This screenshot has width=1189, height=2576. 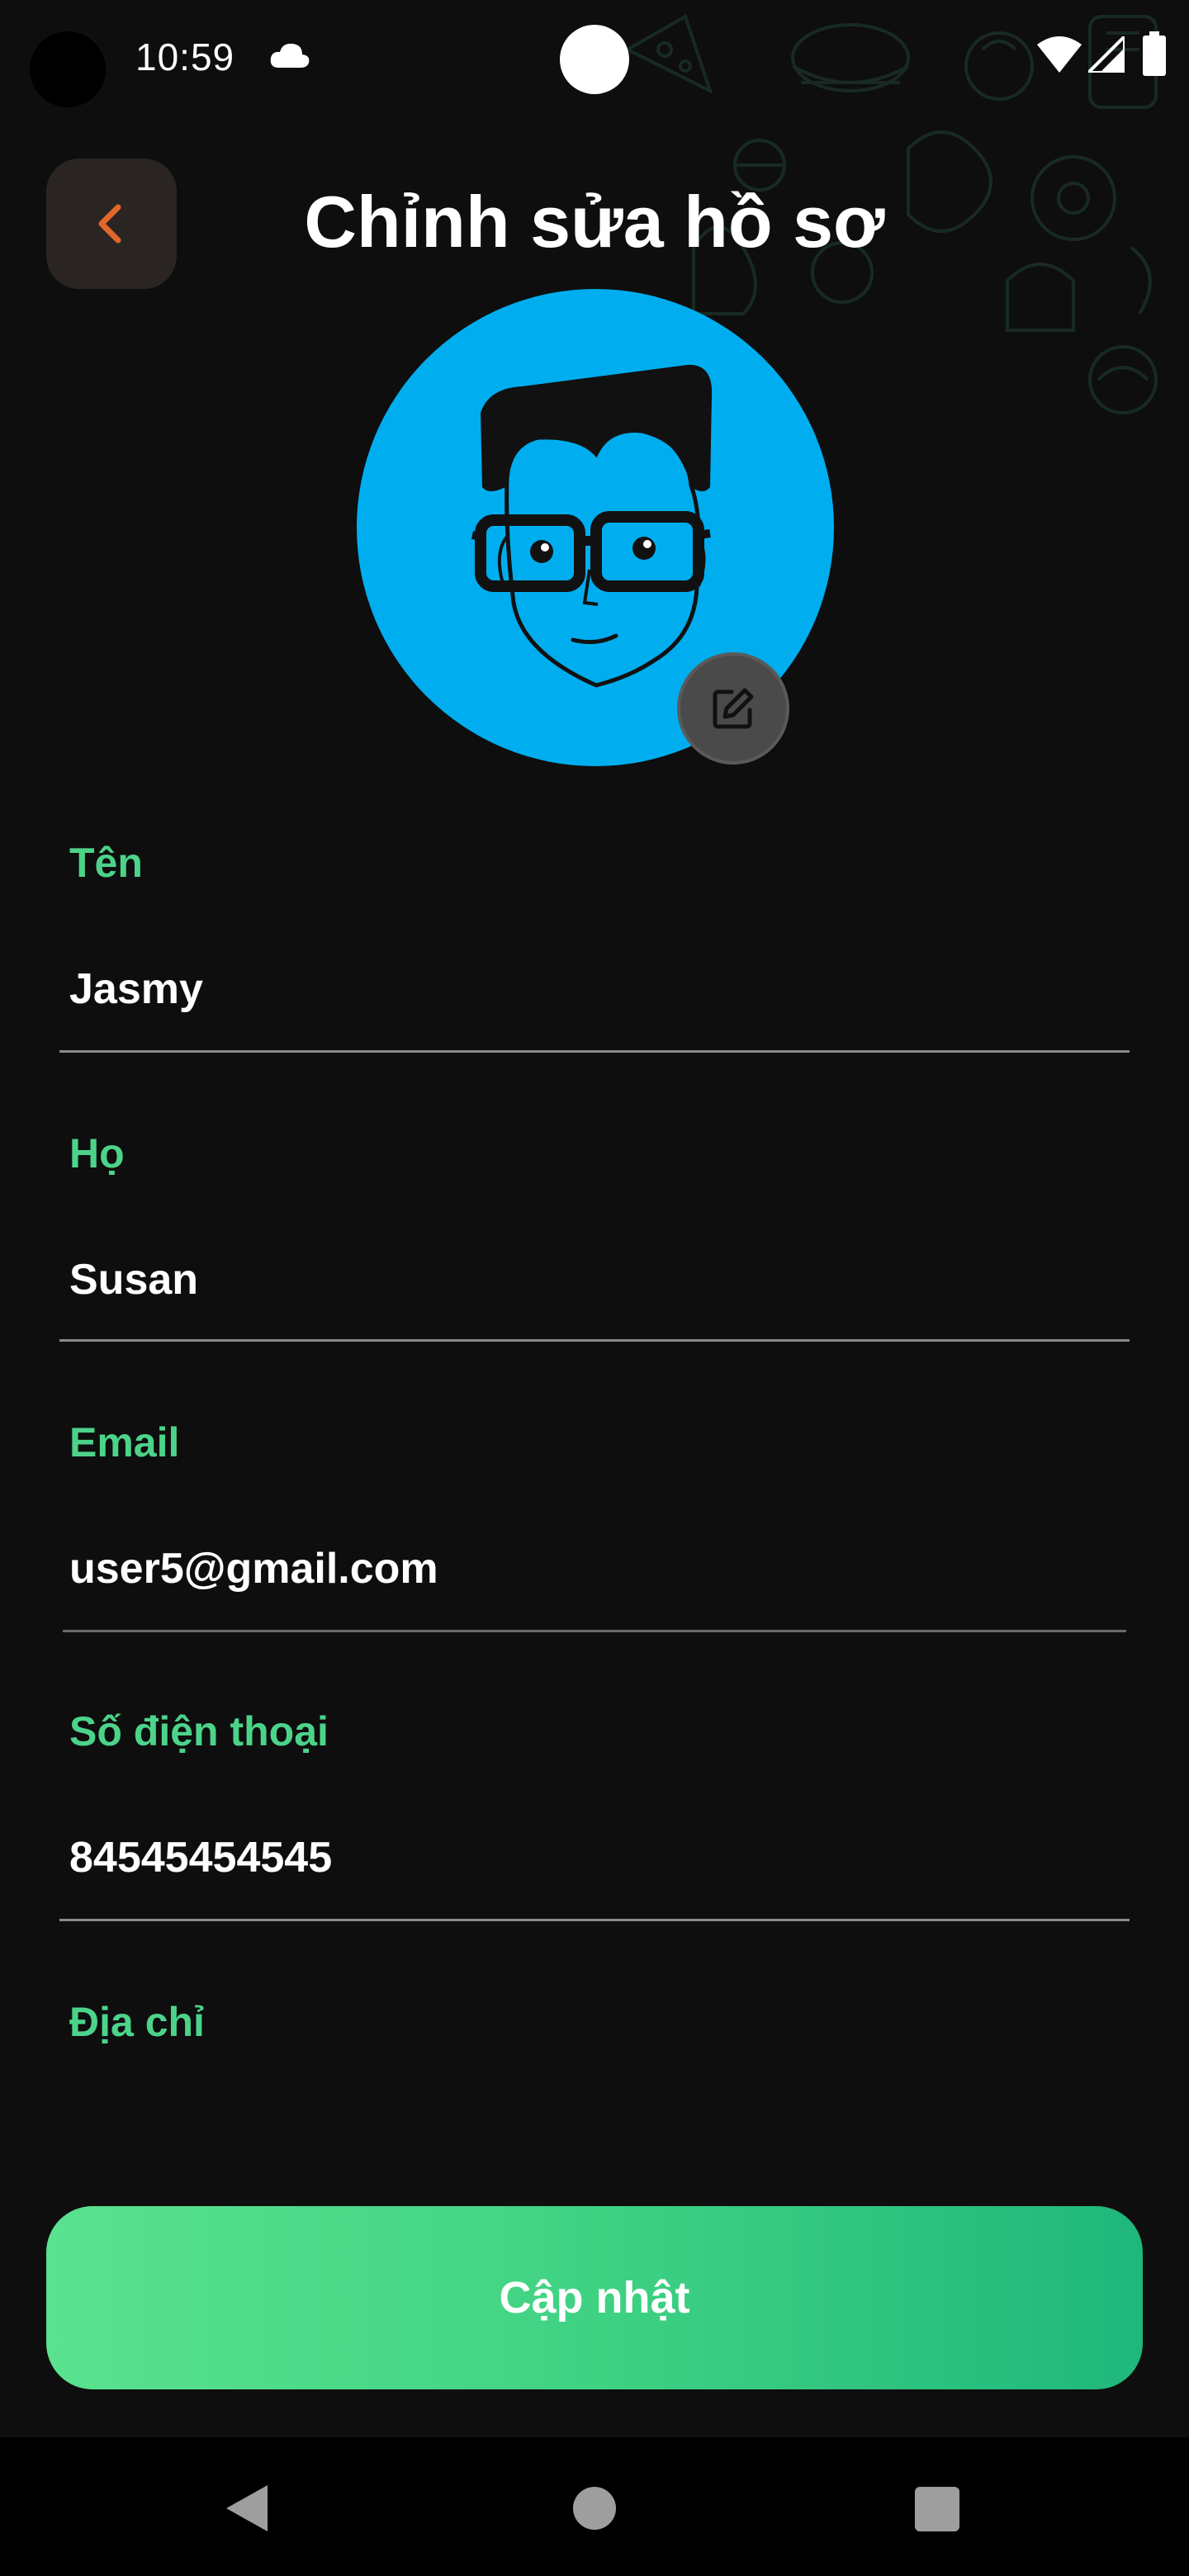 What do you see at coordinates (97, 1153) in the screenshot?
I see `last-name-label: Họ` at bounding box center [97, 1153].